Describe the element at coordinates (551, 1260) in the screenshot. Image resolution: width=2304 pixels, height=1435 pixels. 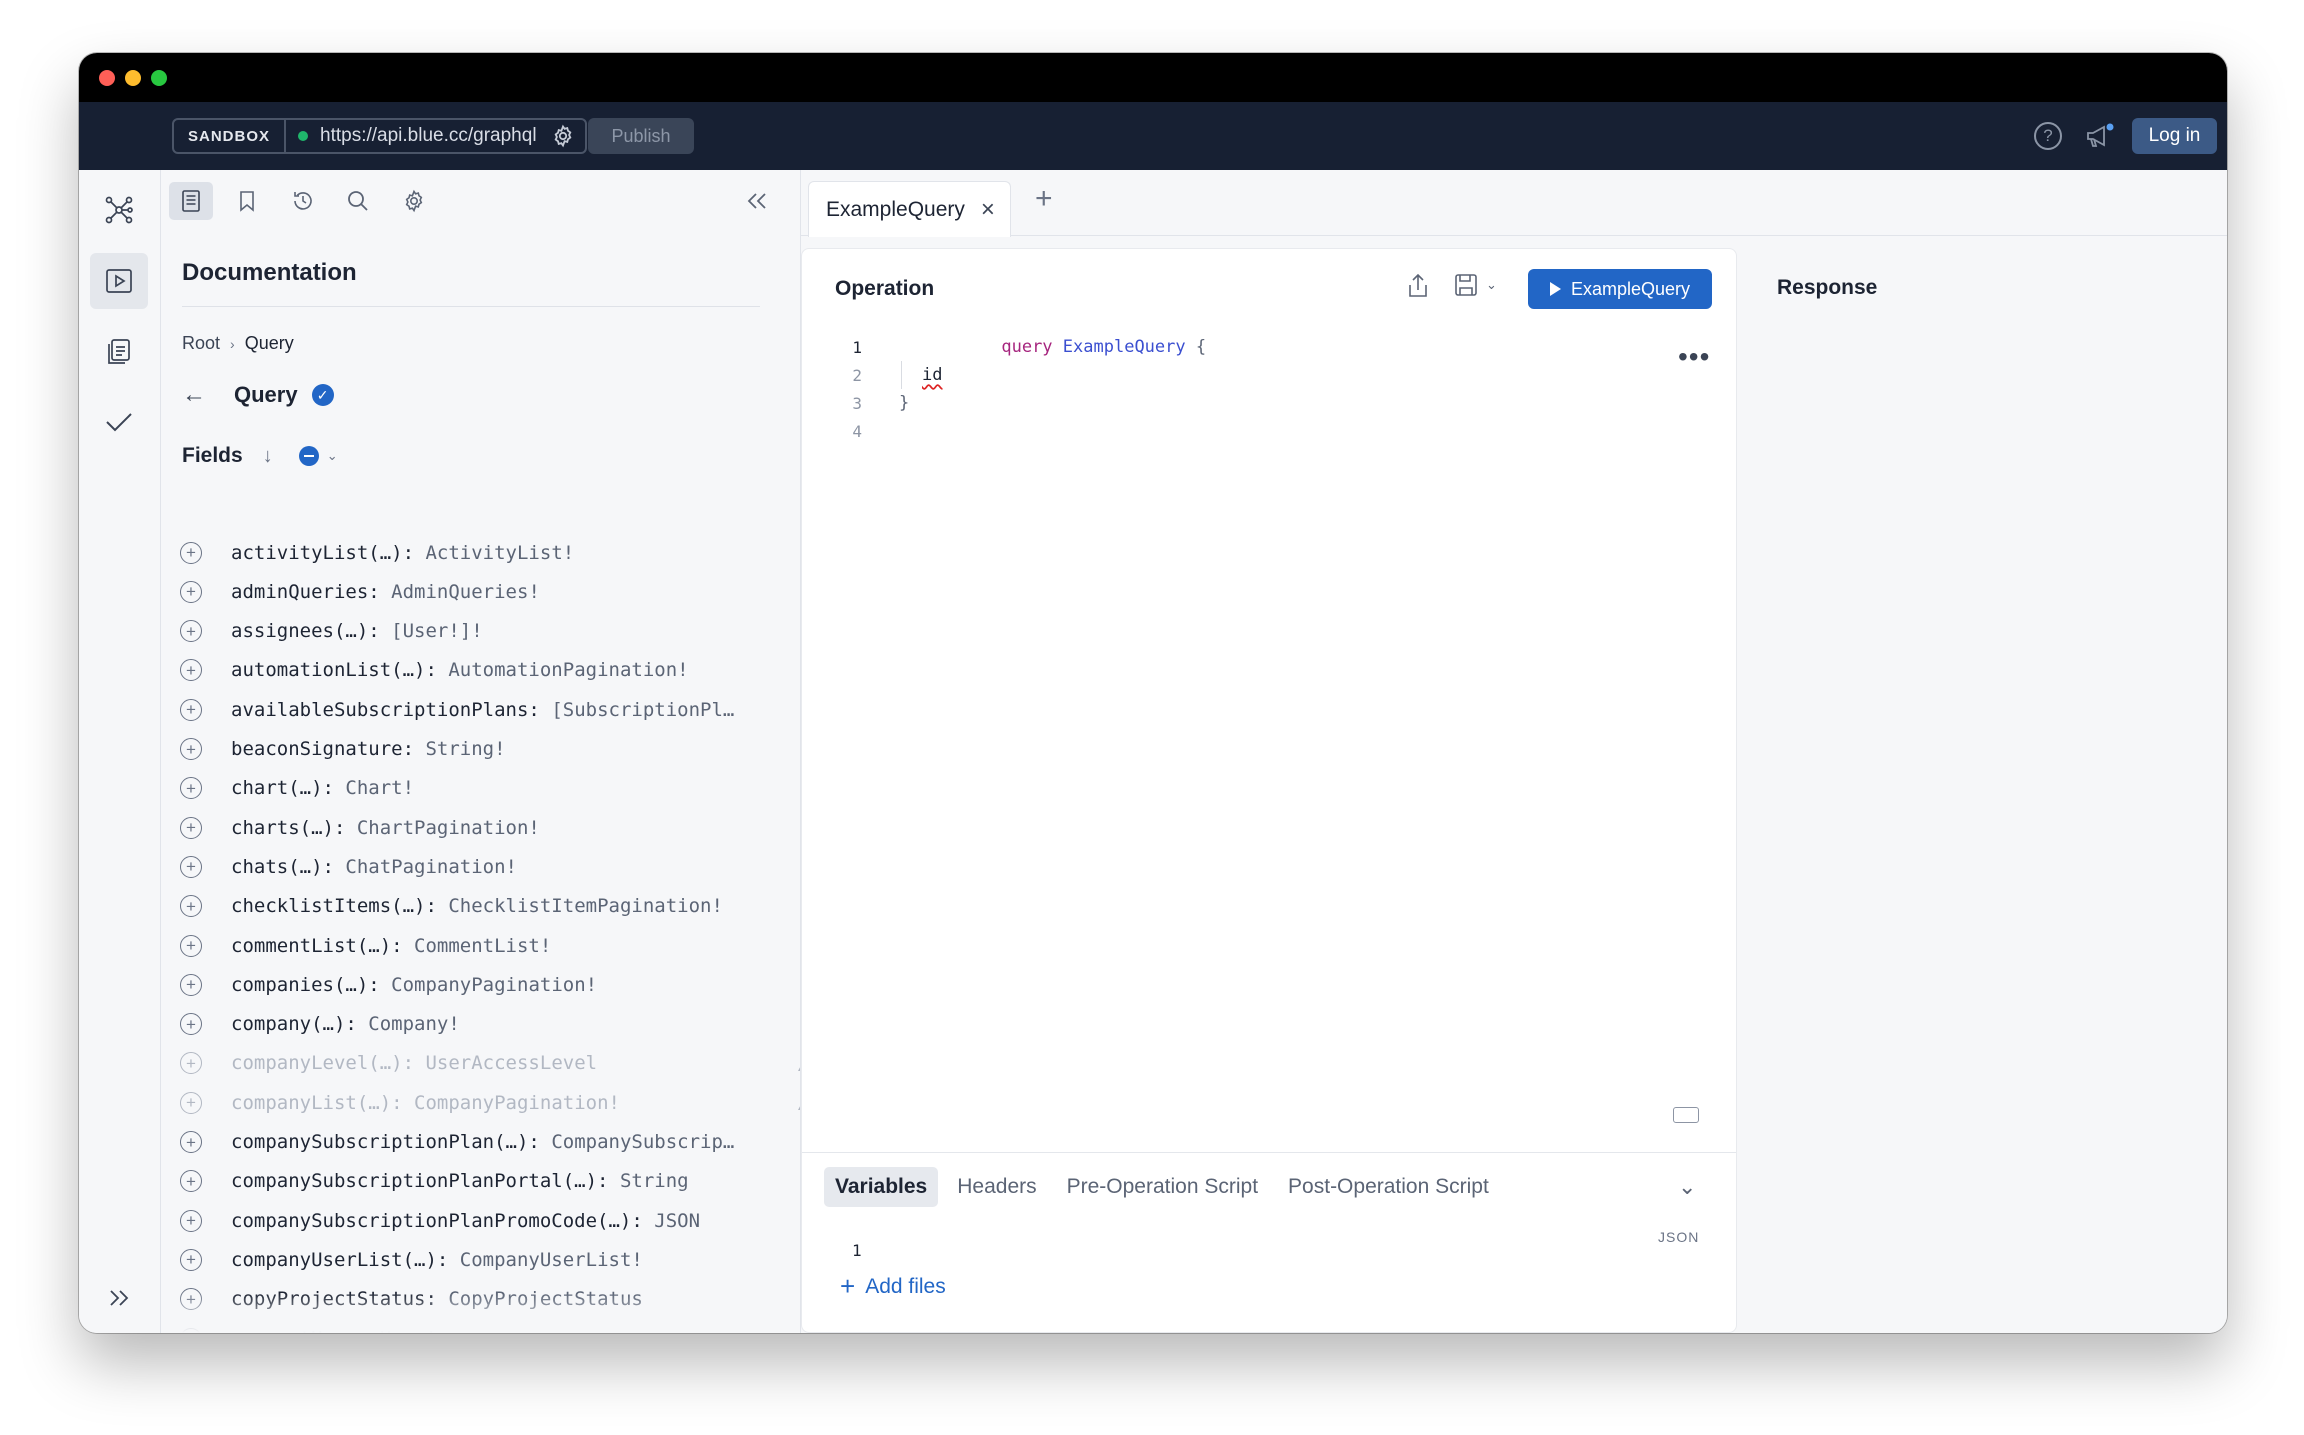
I see `field-type: CompanyUserList!` at that location.